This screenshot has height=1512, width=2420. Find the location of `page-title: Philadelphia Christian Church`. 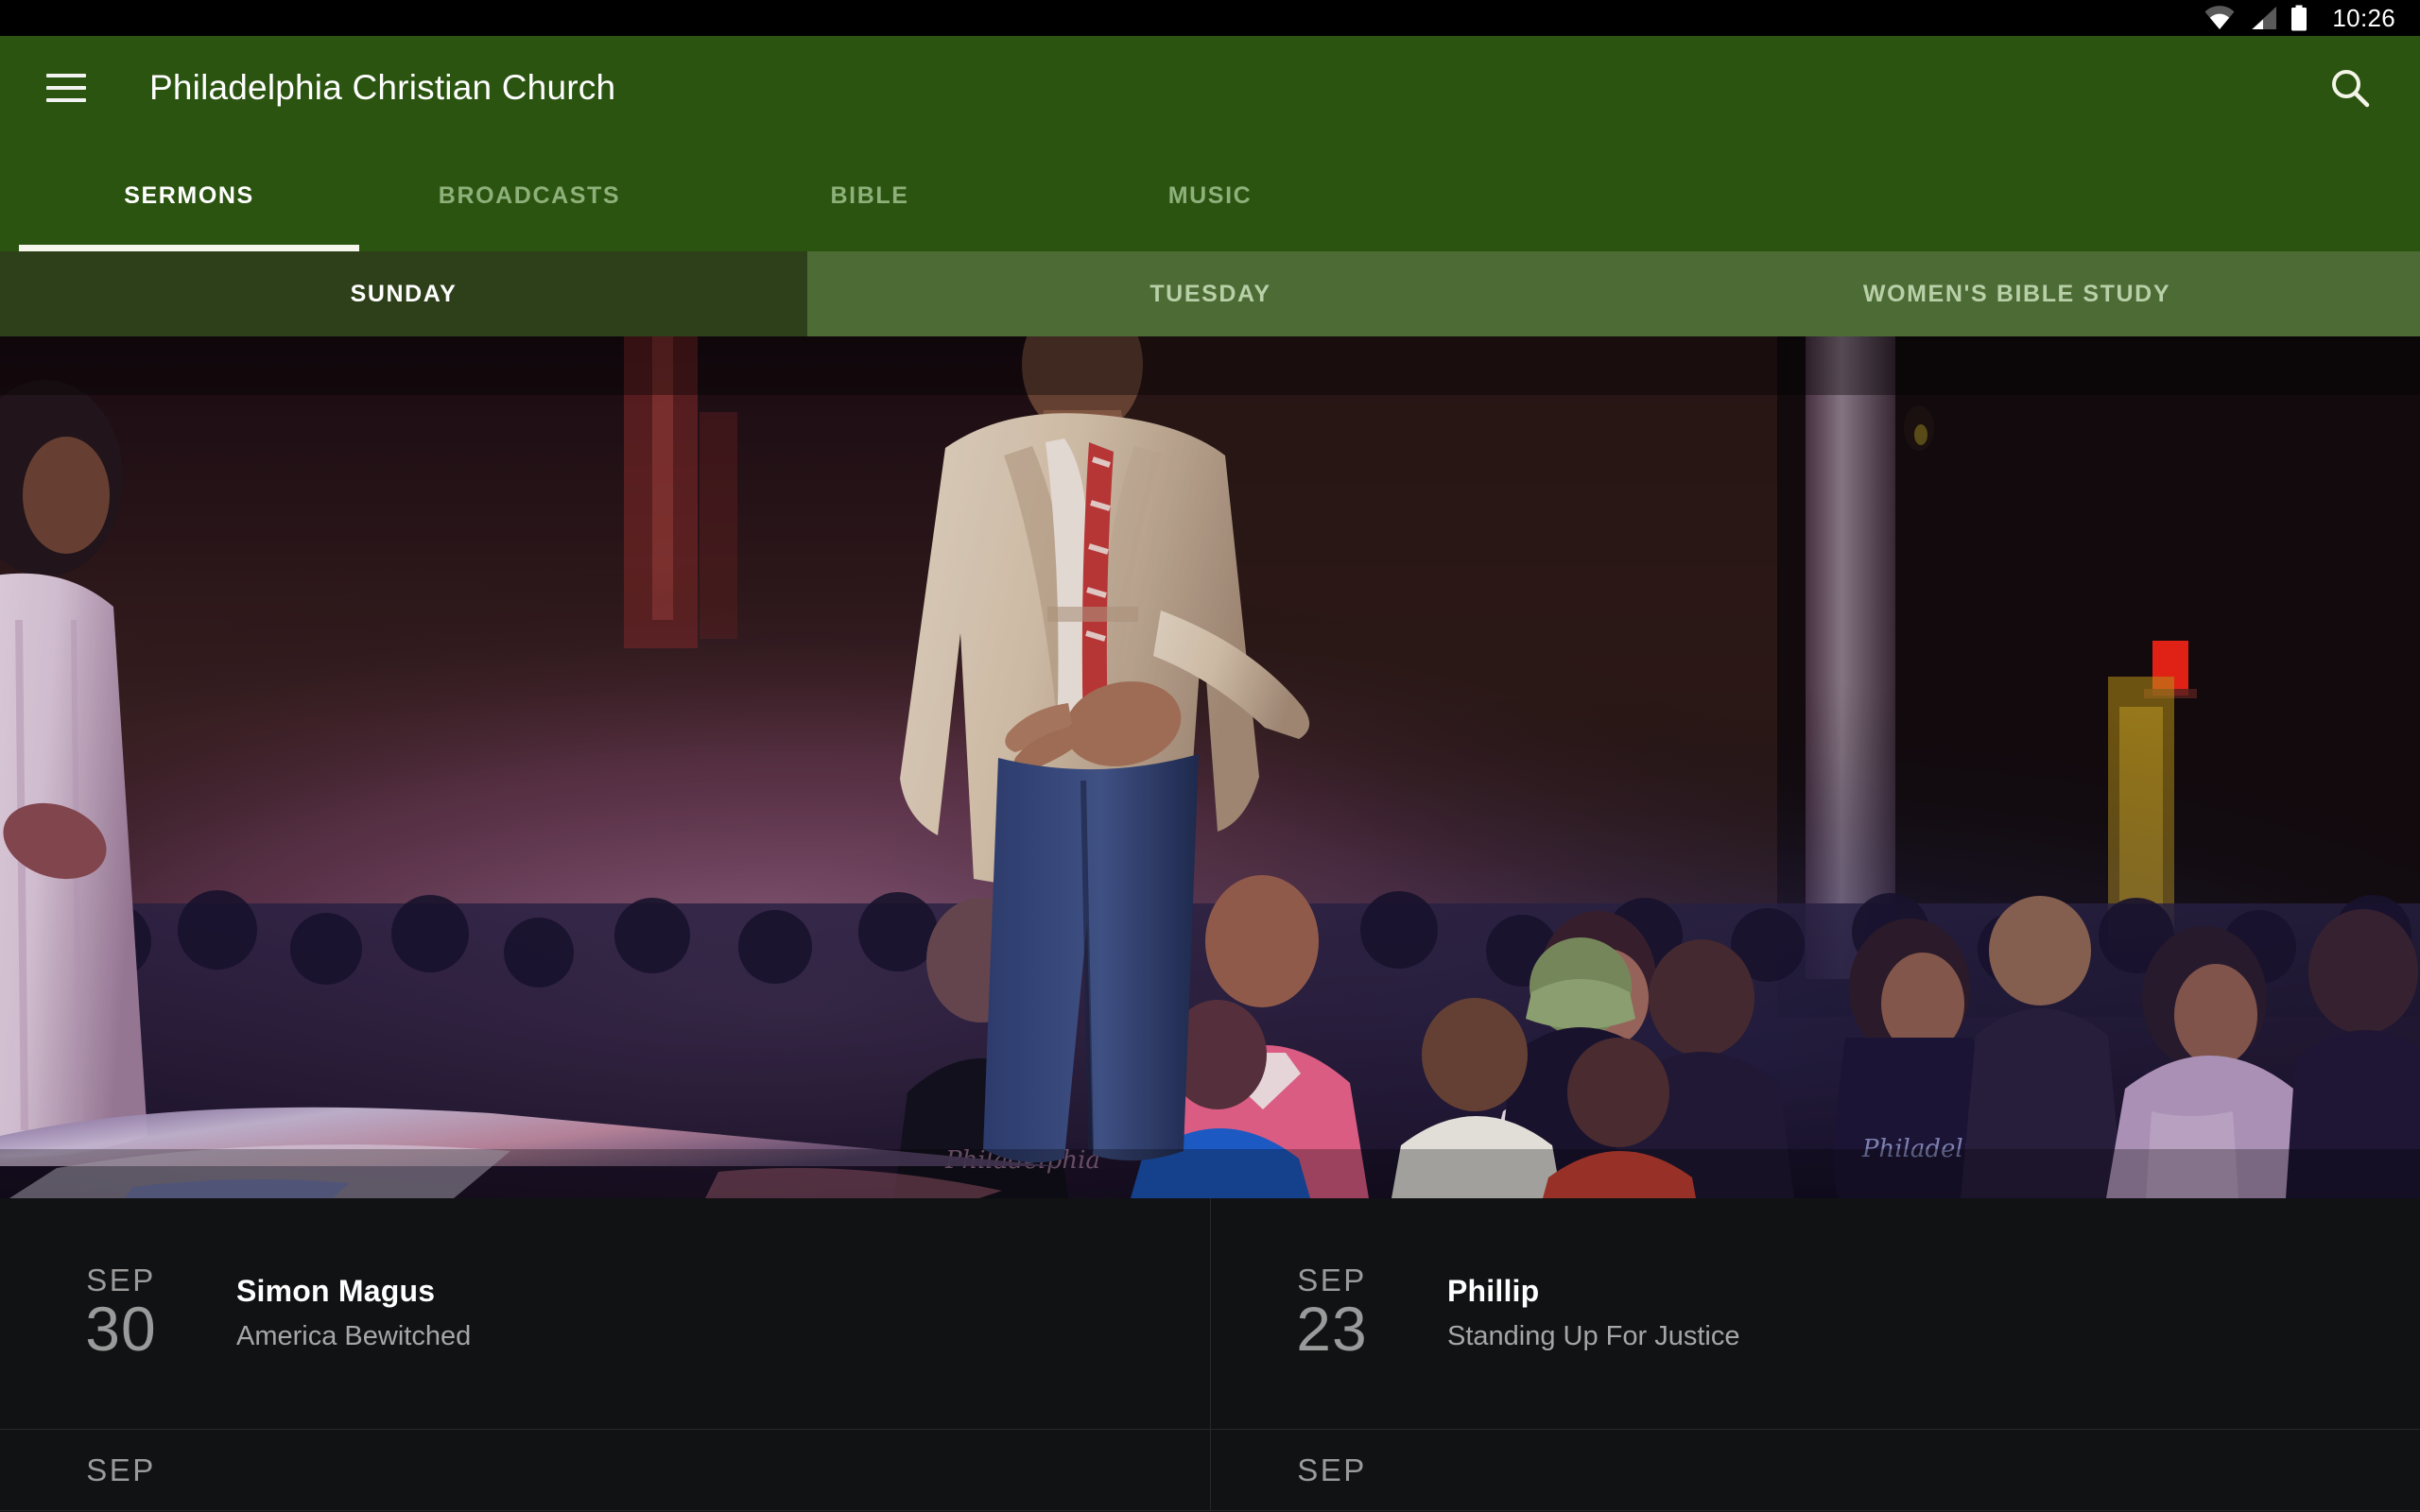

page-title: Philadelphia Christian Church is located at coordinates (382, 87).